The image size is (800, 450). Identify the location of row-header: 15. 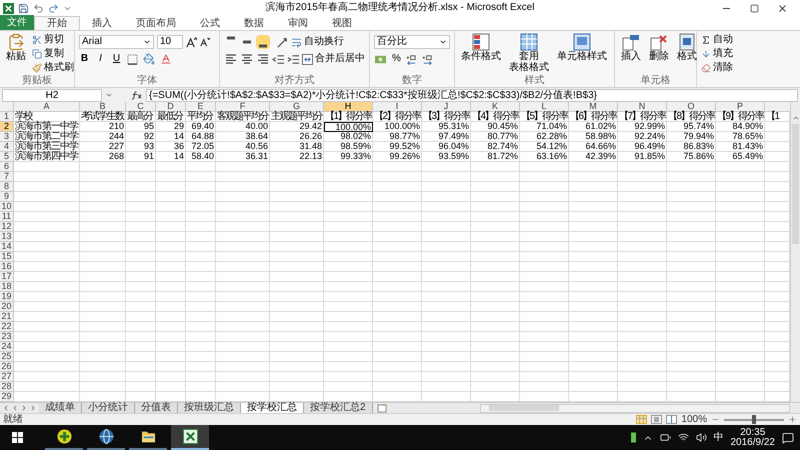
(7, 257).